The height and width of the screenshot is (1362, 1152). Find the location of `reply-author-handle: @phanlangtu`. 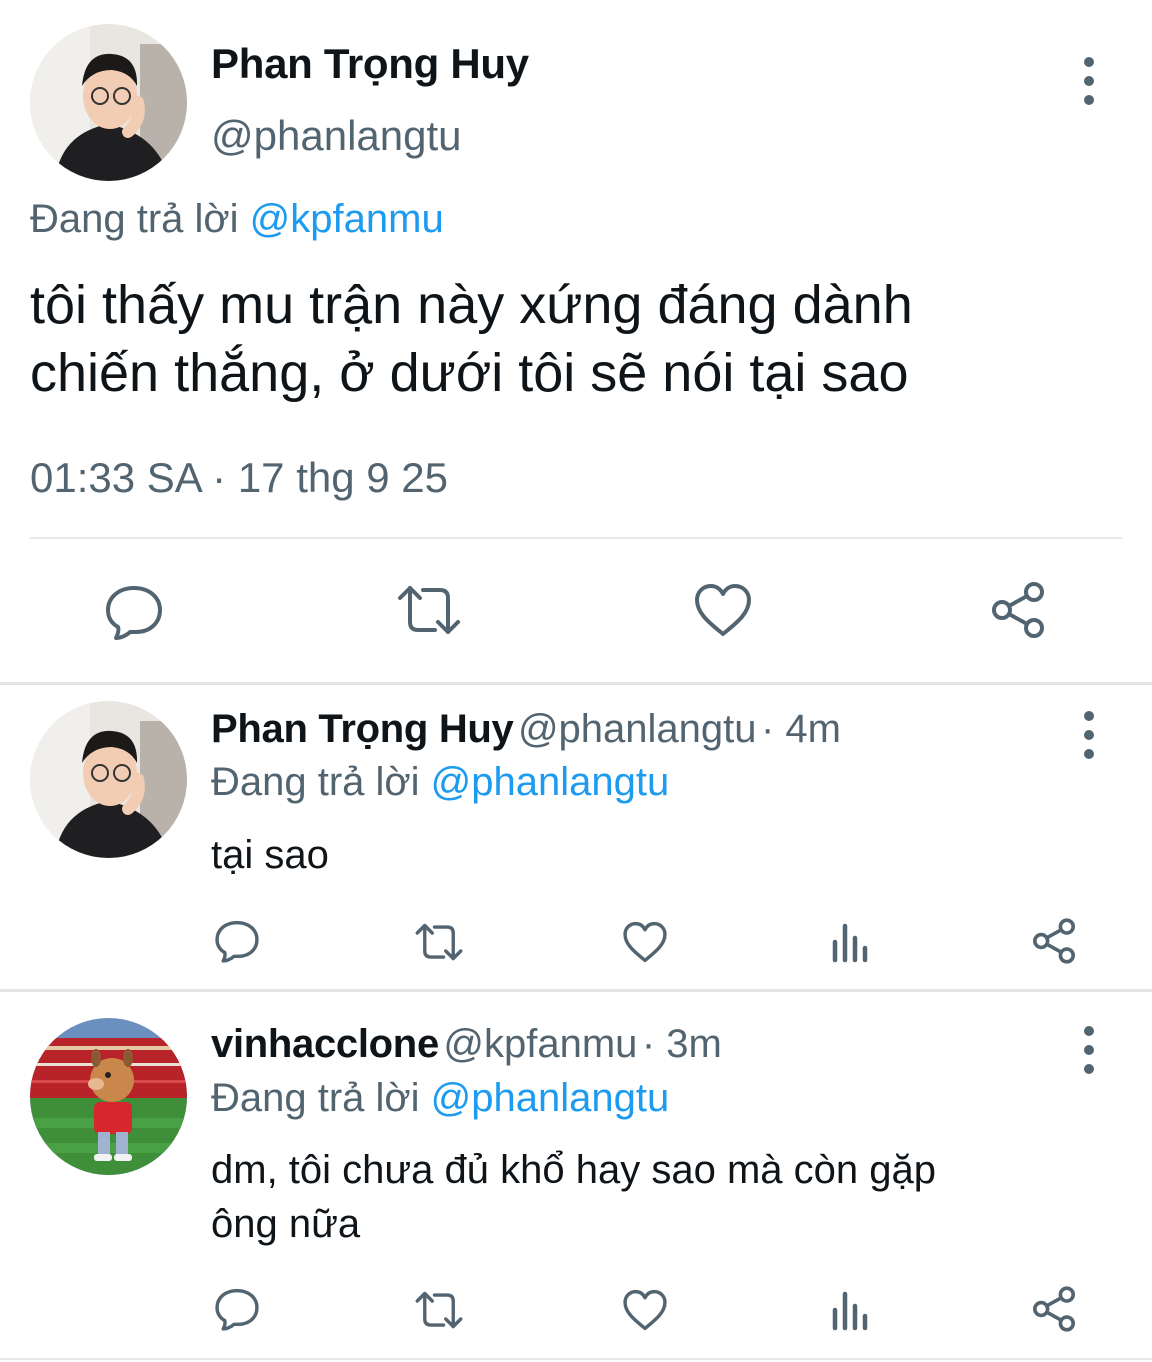

reply-author-handle: @phanlangtu is located at coordinates (637, 729).